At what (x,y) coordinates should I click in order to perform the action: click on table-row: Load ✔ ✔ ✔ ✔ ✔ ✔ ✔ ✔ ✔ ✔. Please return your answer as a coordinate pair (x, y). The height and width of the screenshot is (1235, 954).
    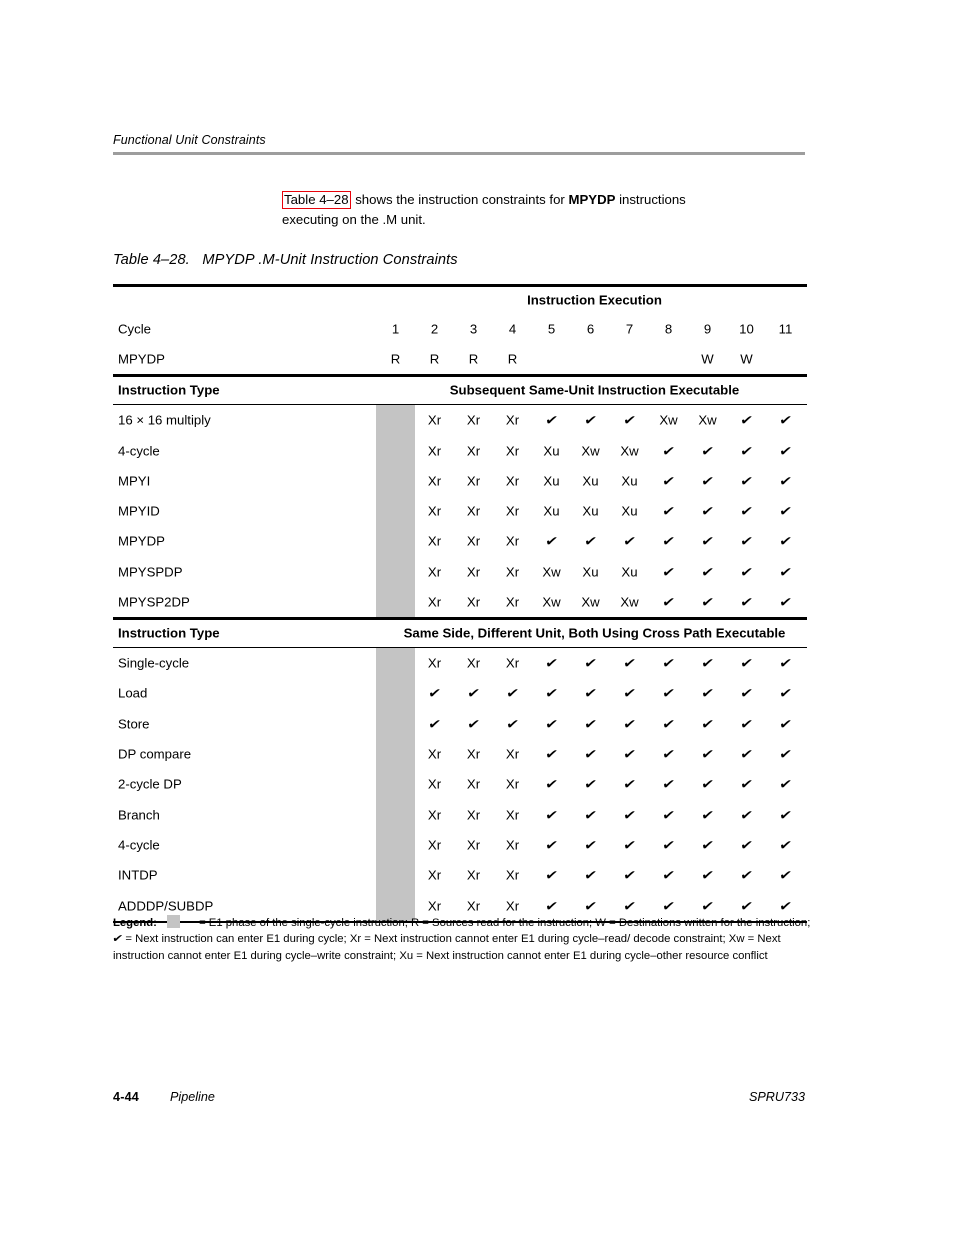
    Looking at the image, I should click on (460, 693).